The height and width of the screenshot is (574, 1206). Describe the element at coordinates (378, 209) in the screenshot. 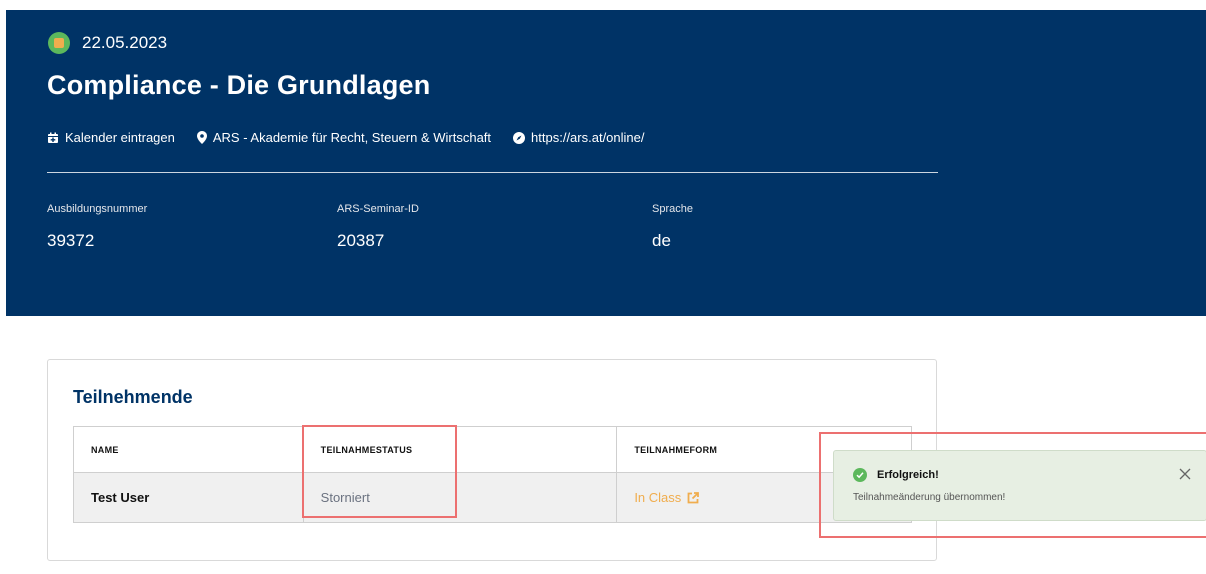

I see `field-label: ARS-Seminar-ID` at that location.